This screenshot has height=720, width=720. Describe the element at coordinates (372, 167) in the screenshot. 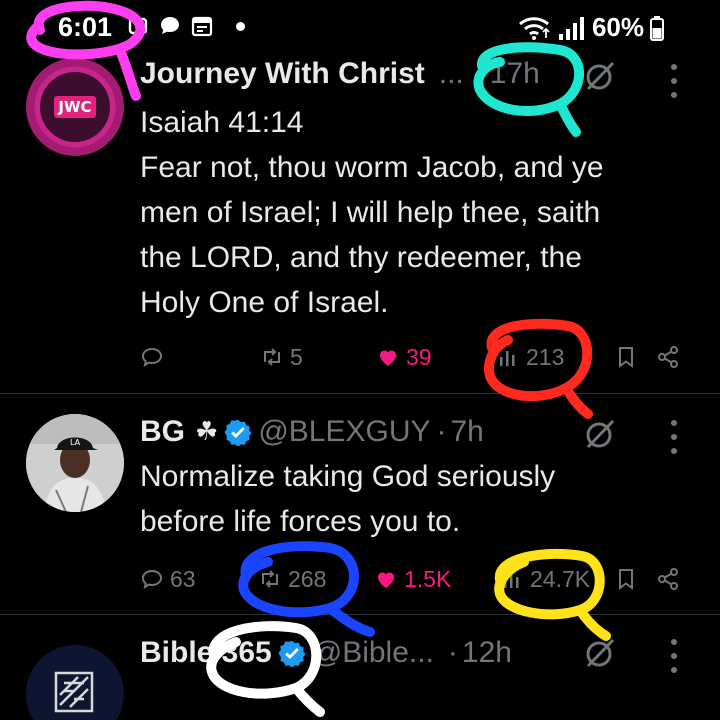

I see `tweet-text-line: Fear not, thou worm Jacob, and ye` at that location.